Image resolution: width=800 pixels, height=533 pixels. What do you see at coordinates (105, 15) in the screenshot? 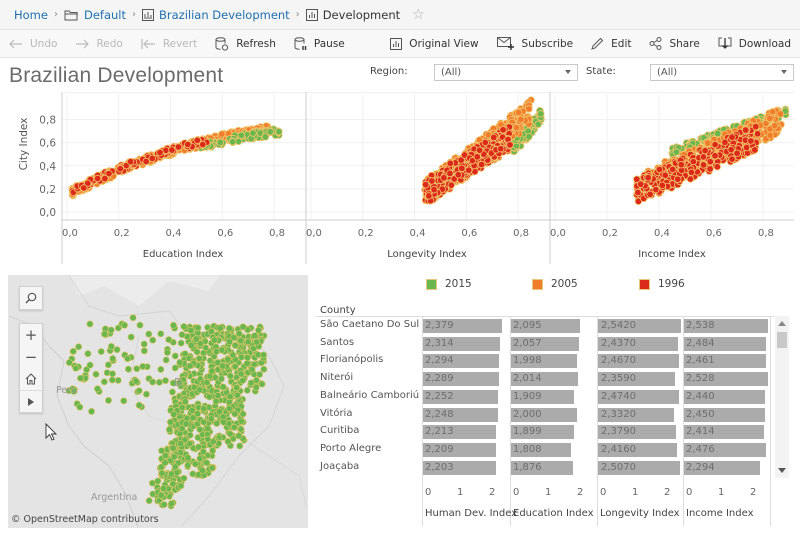
I see `breadcrumb-project: Default` at bounding box center [105, 15].